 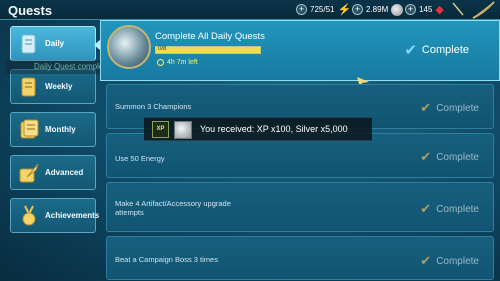 I want to click on gems-counter: + 145 ◆, so click(x=426, y=9).